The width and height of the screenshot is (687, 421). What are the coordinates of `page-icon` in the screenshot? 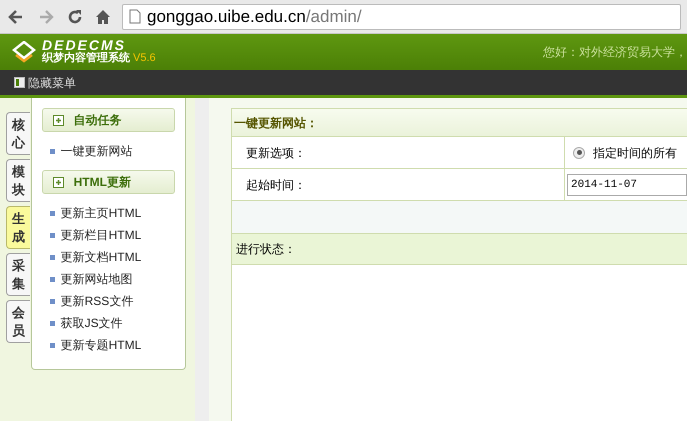 It's located at (135, 16).